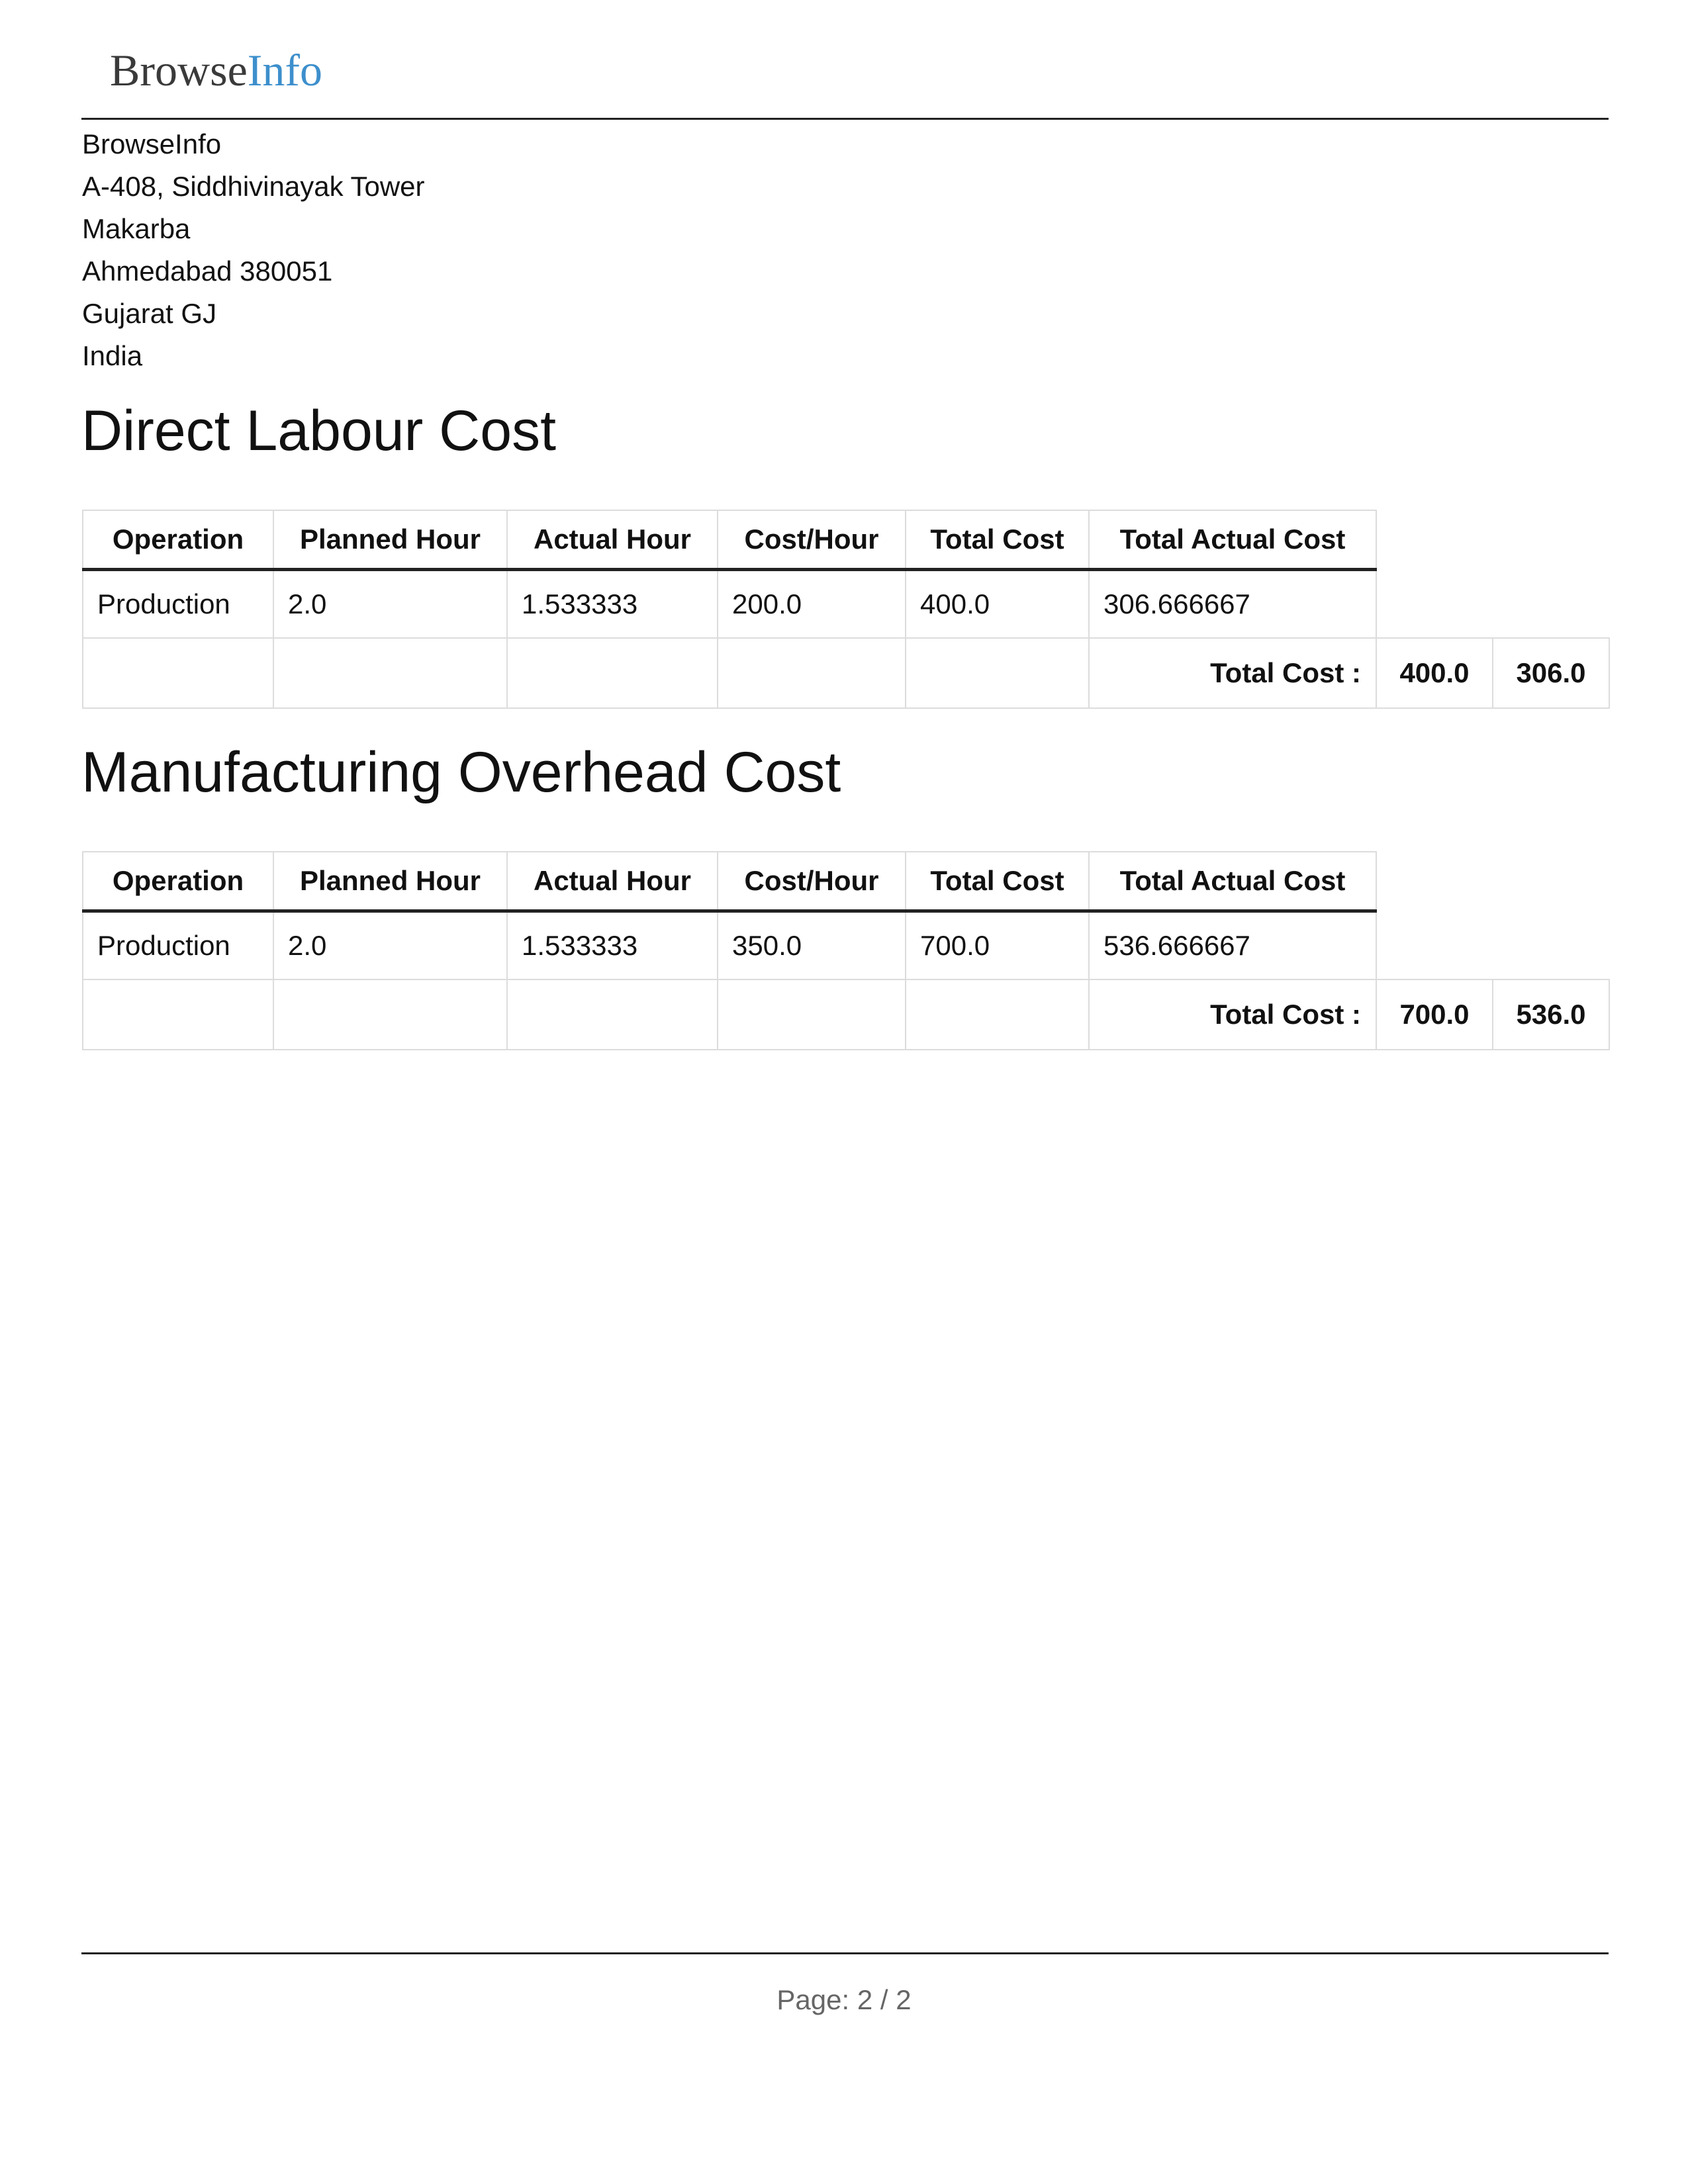  What do you see at coordinates (997, 604) in the screenshot?
I see `cell-total-cost: 400.0` at bounding box center [997, 604].